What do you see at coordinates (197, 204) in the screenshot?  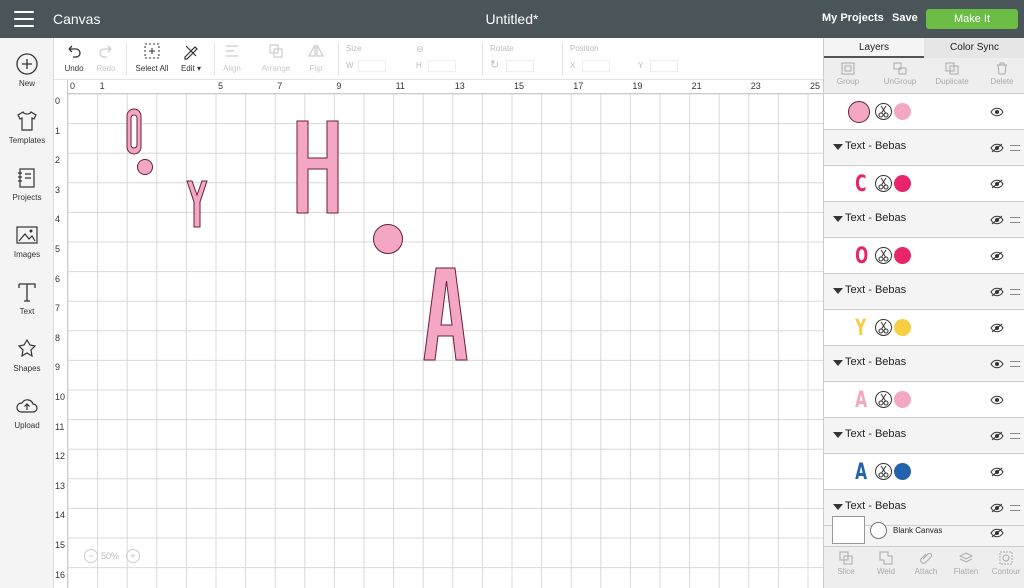 I see `letter-y-shape` at bounding box center [197, 204].